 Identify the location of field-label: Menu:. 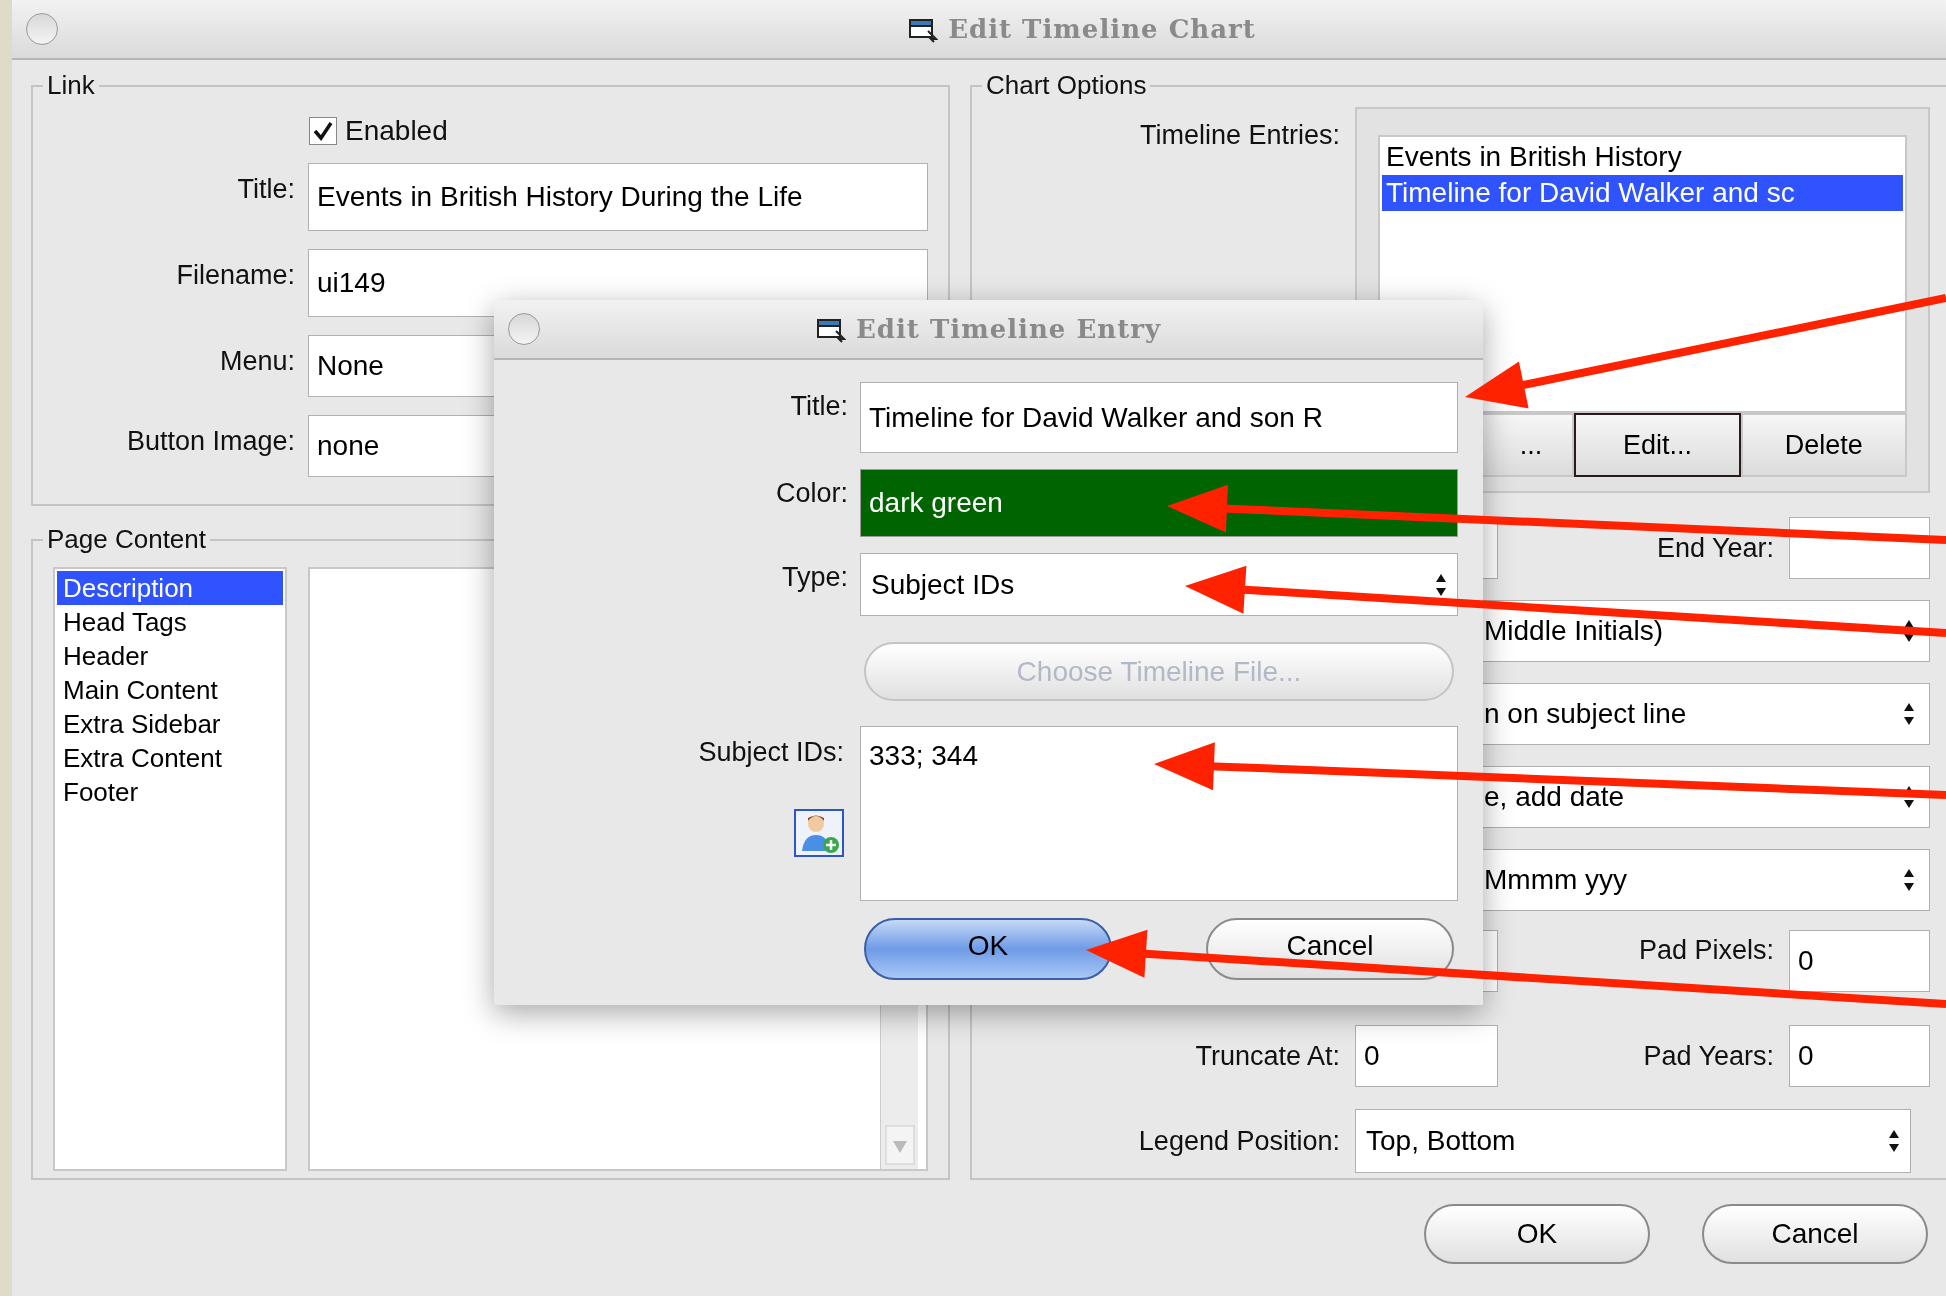
(257, 361).